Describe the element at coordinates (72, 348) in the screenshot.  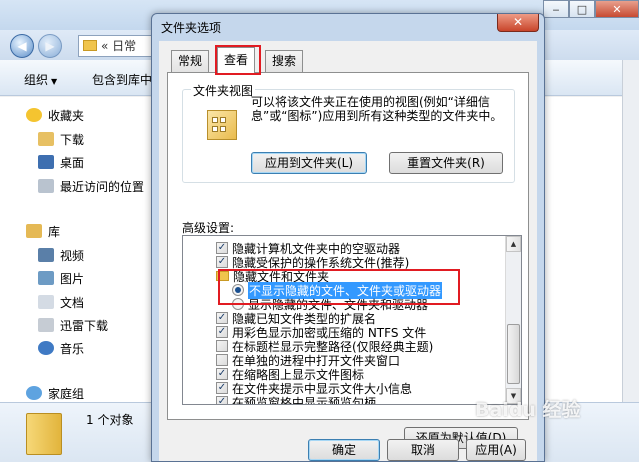
I see `nav-label: 音乐` at that location.